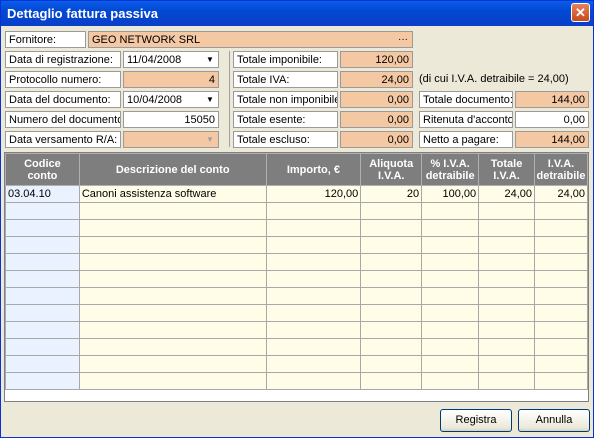  I want to click on col-totale-iva: Totale I.V.A., so click(506, 169).